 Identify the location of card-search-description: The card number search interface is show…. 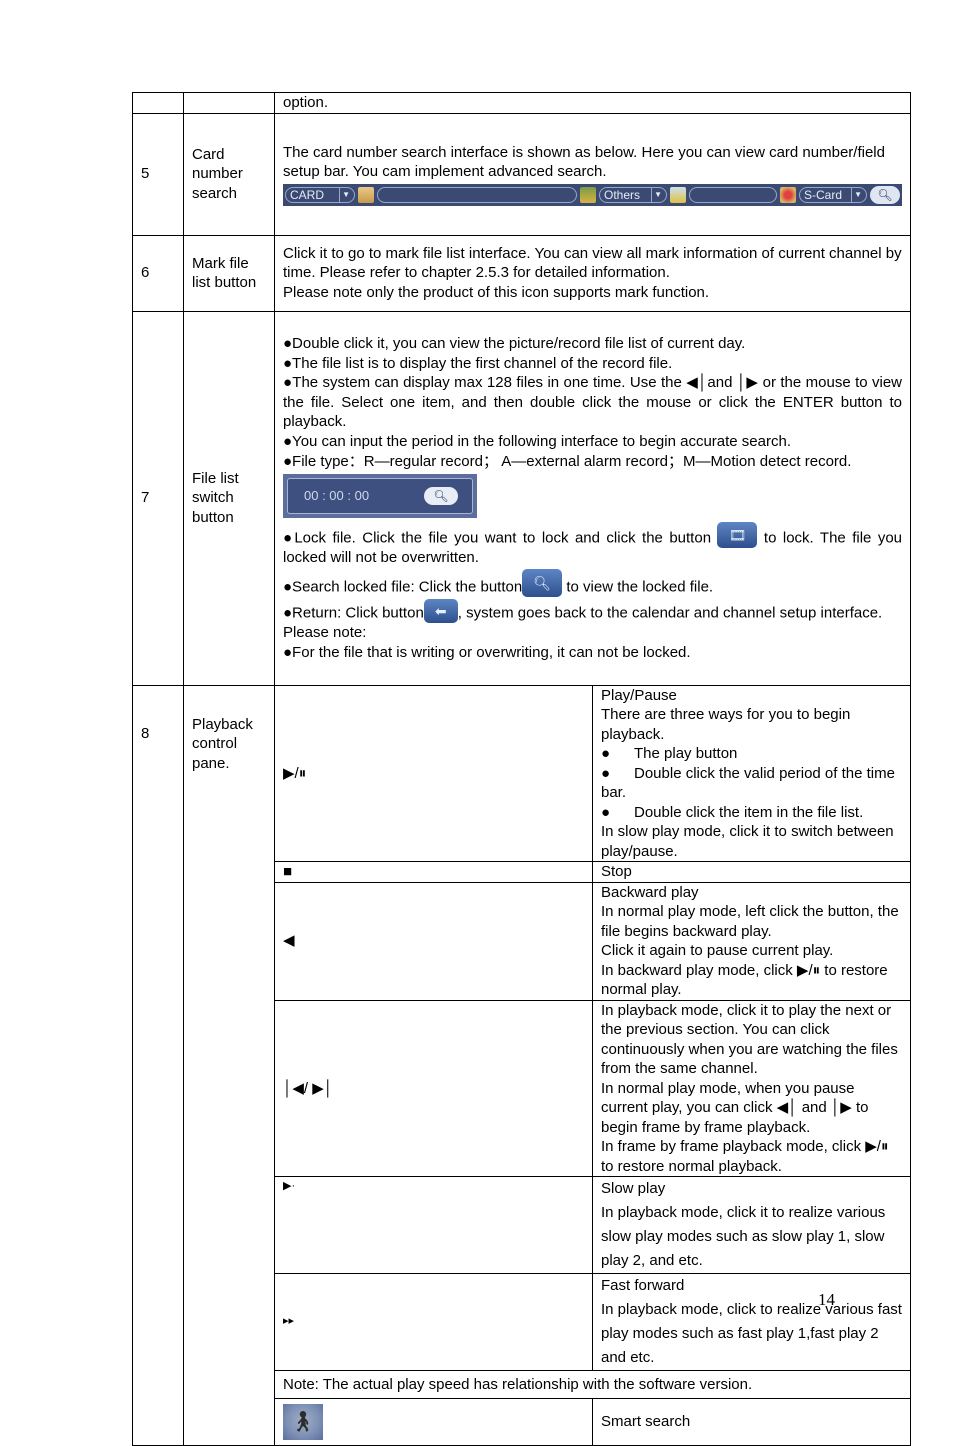
(584, 162).